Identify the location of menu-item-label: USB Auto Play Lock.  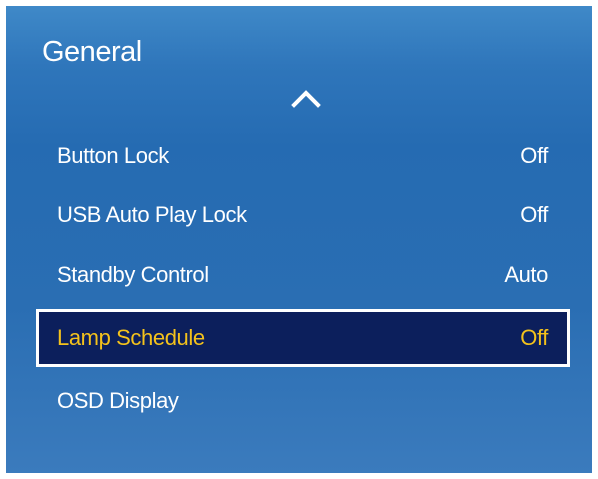
(152, 214).